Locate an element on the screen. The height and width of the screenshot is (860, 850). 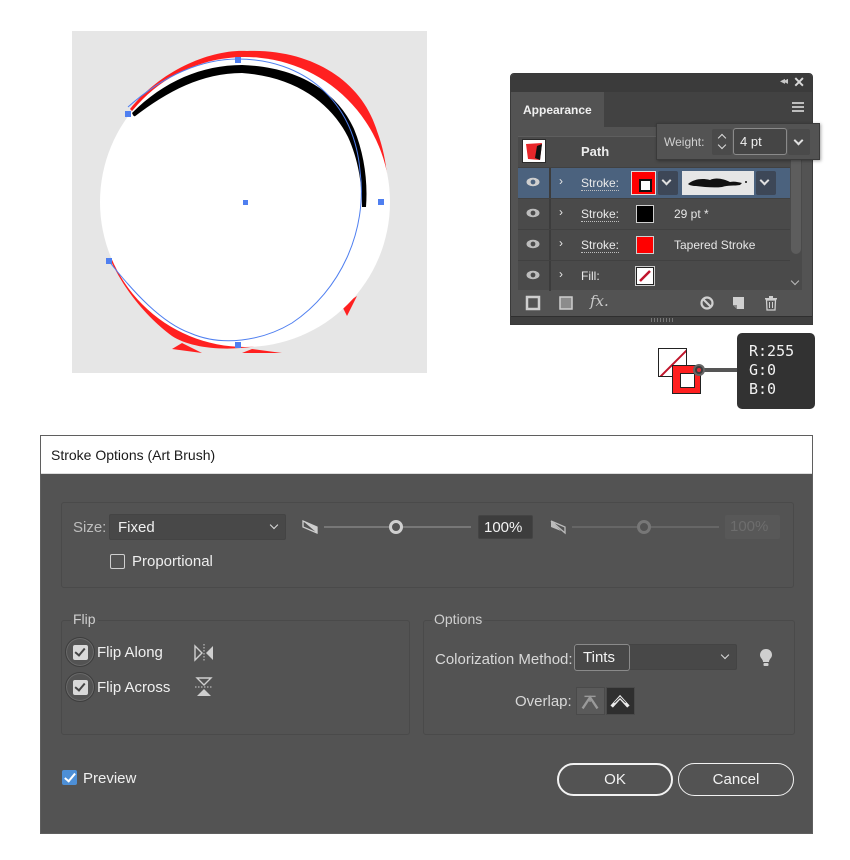
flip-along-label: Flip Along is located at coordinates (130, 652).